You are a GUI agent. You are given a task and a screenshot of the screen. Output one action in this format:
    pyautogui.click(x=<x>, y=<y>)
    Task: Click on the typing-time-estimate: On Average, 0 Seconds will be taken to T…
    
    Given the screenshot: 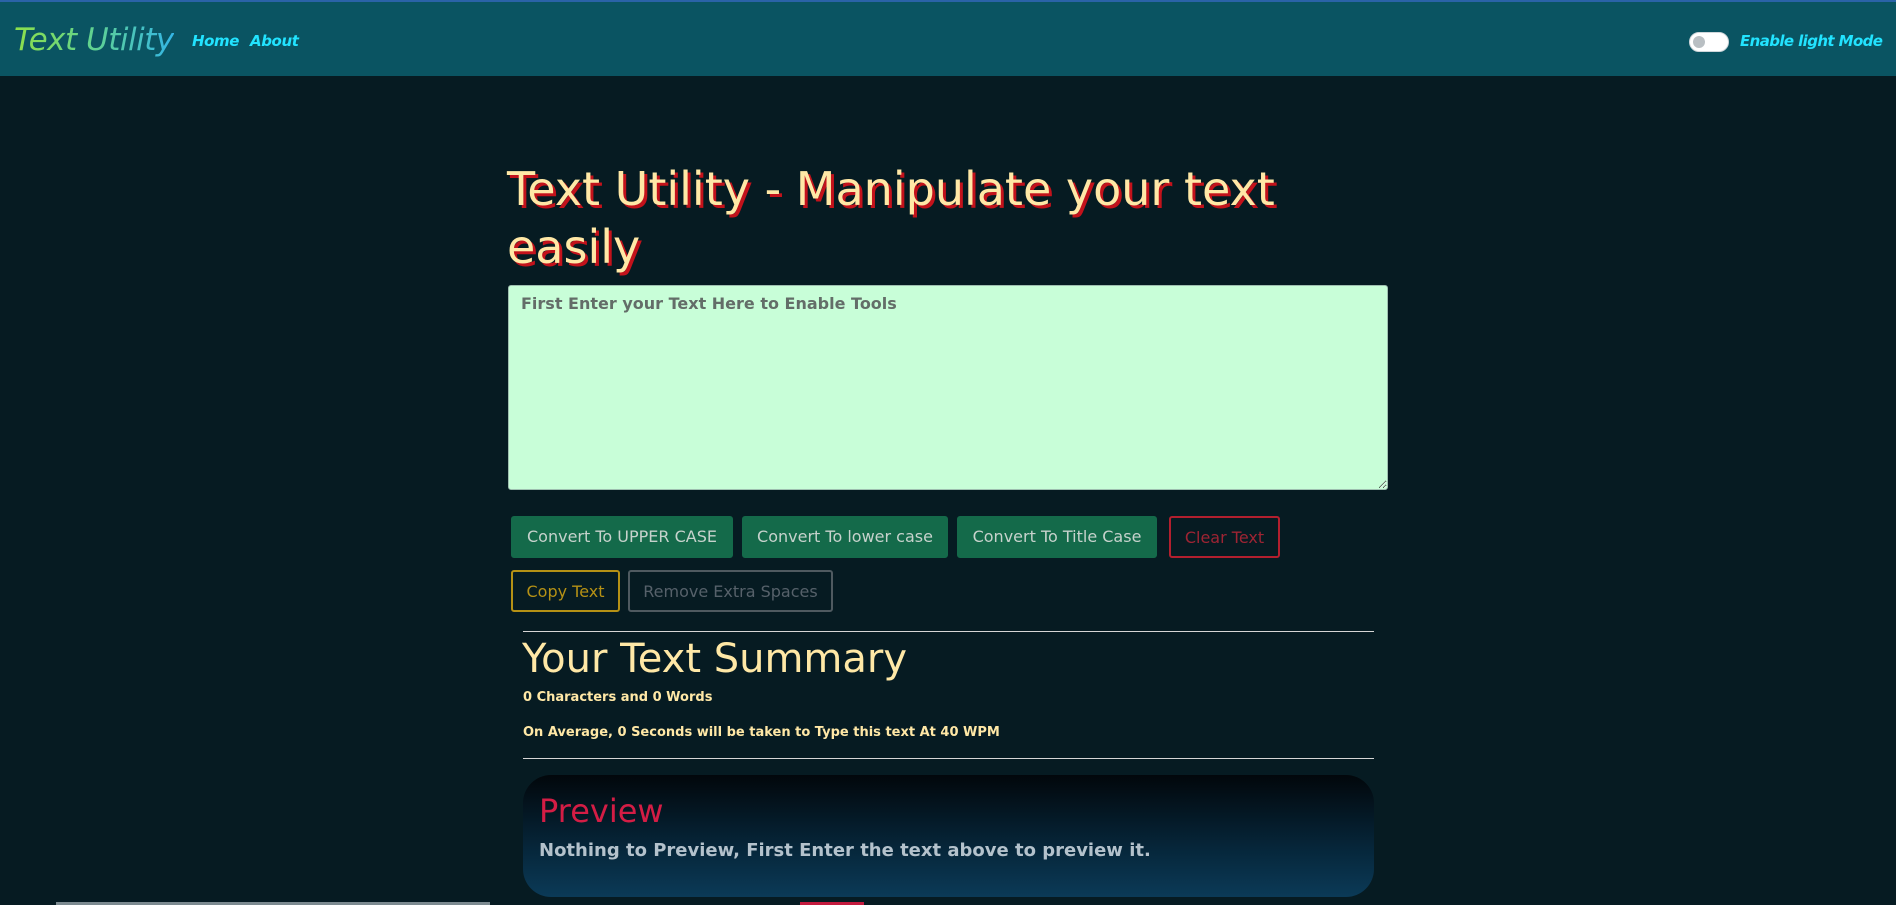 What is the action you would take?
    pyautogui.click(x=761, y=732)
    